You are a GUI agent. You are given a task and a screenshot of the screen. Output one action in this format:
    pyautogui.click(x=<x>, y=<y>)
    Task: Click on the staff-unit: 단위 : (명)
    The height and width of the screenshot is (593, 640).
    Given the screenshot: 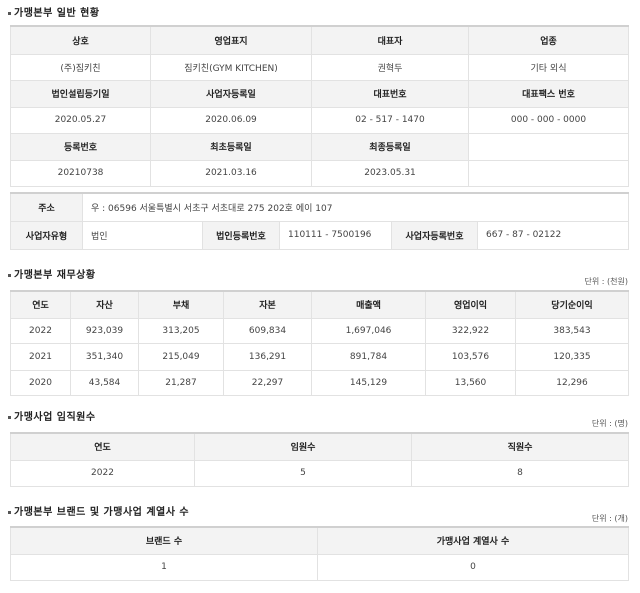 What is the action you would take?
    pyautogui.click(x=609, y=423)
    